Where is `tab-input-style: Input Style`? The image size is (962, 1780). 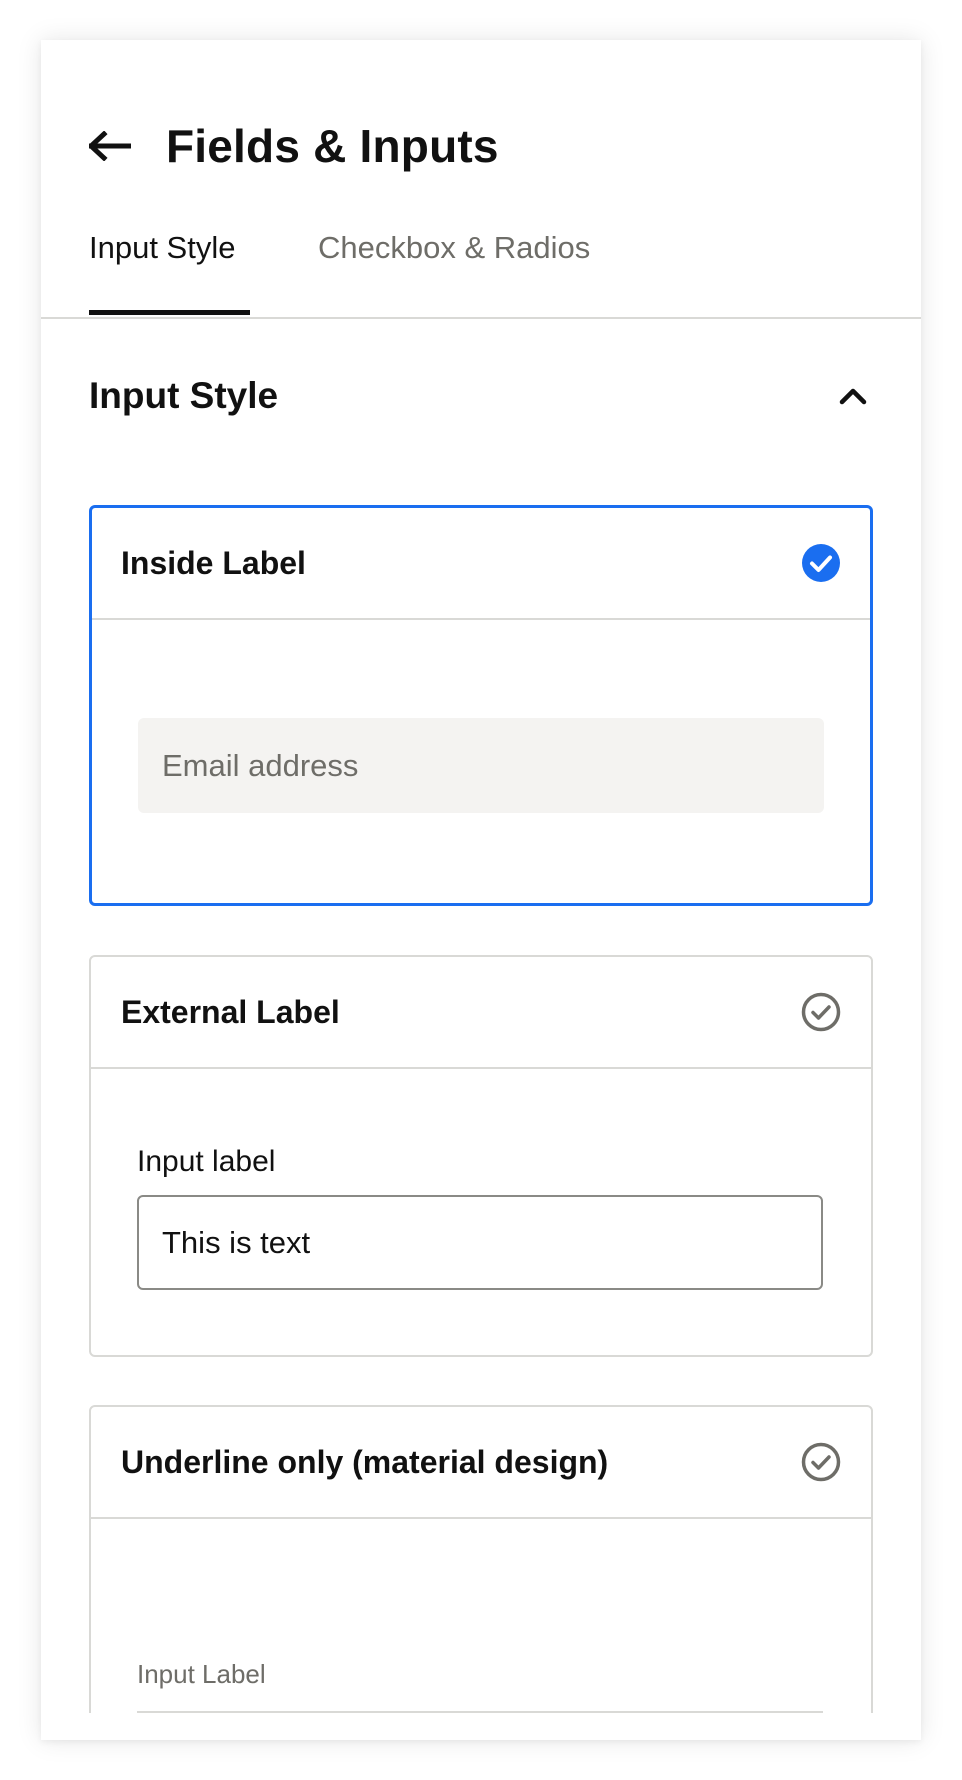 tab-input-style: Input Style is located at coordinates (162, 248).